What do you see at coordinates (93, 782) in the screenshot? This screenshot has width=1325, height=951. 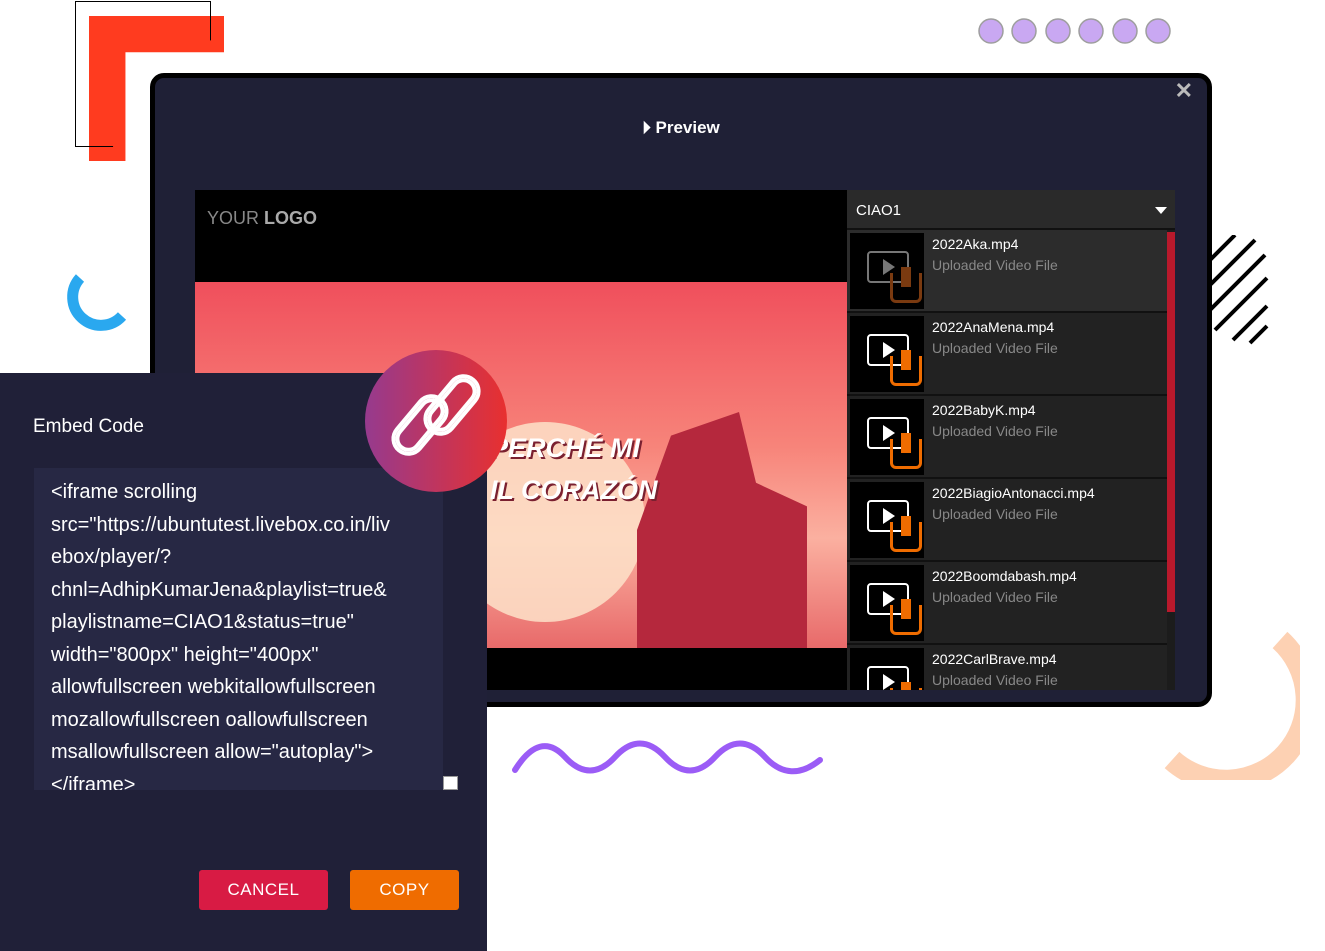 I see `code-line: </iframe>` at bounding box center [93, 782].